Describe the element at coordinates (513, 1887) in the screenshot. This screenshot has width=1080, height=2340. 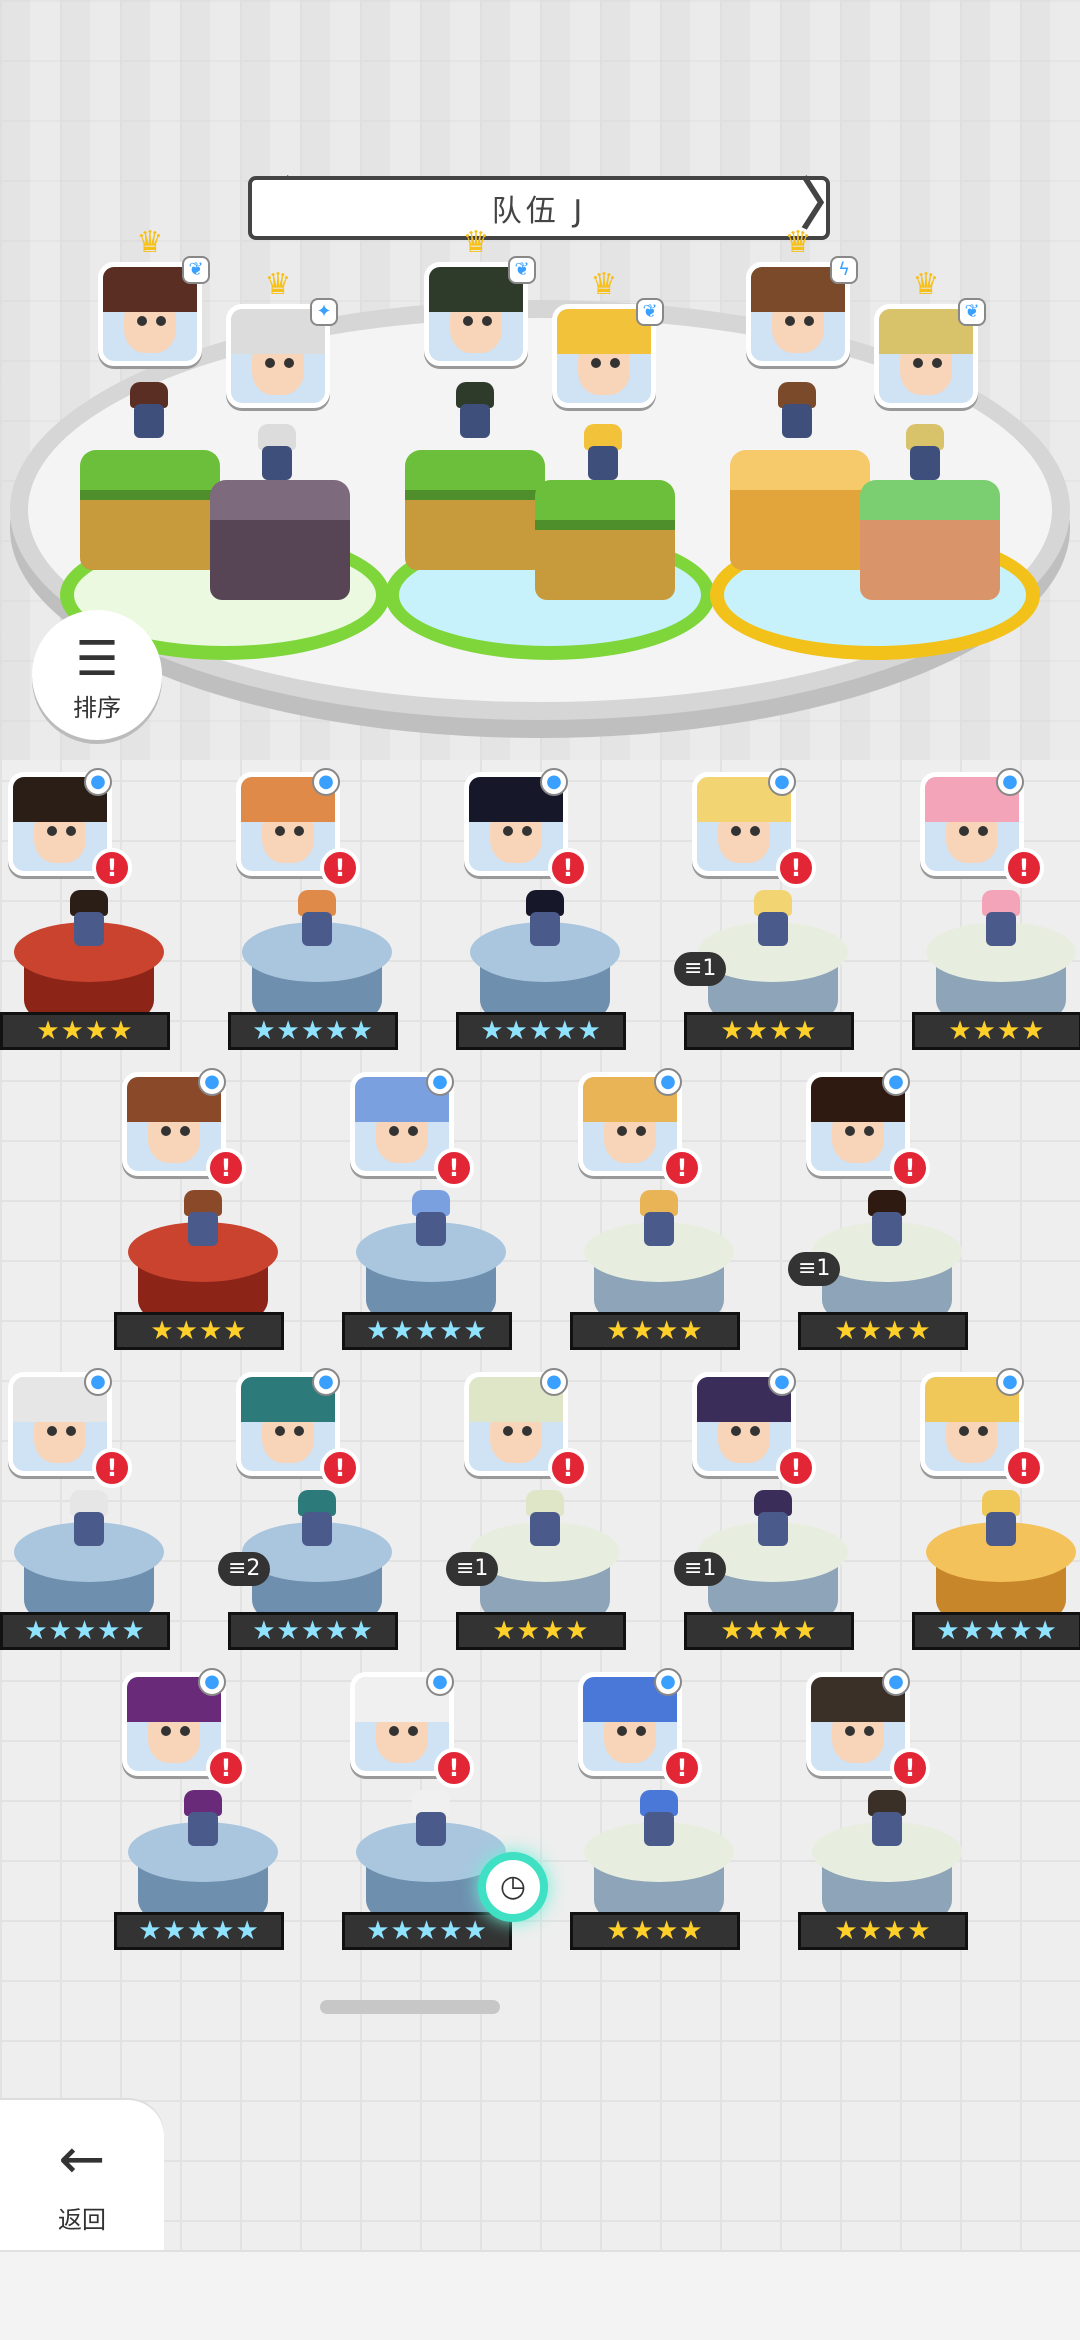
I see `clock-icon: ◷` at that location.